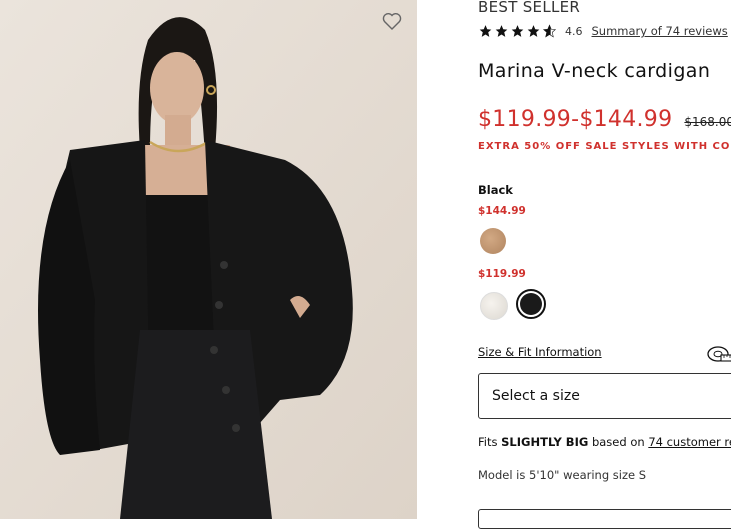 The image size is (731, 529). What do you see at coordinates (502, 211) in the screenshot?
I see `color-group-price-1: $144.99` at bounding box center [502, 211].